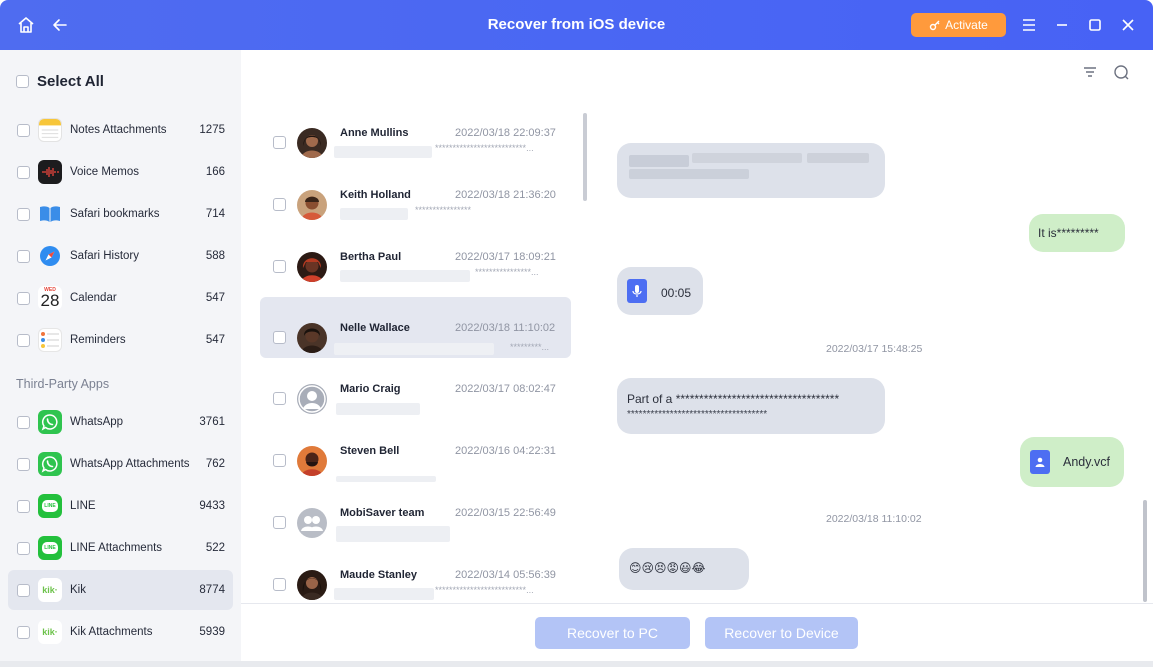  What do you see at coordinates (60, 25) in the screenshot?
I see `back-arrow-icon` at bounding box center [60, 25].